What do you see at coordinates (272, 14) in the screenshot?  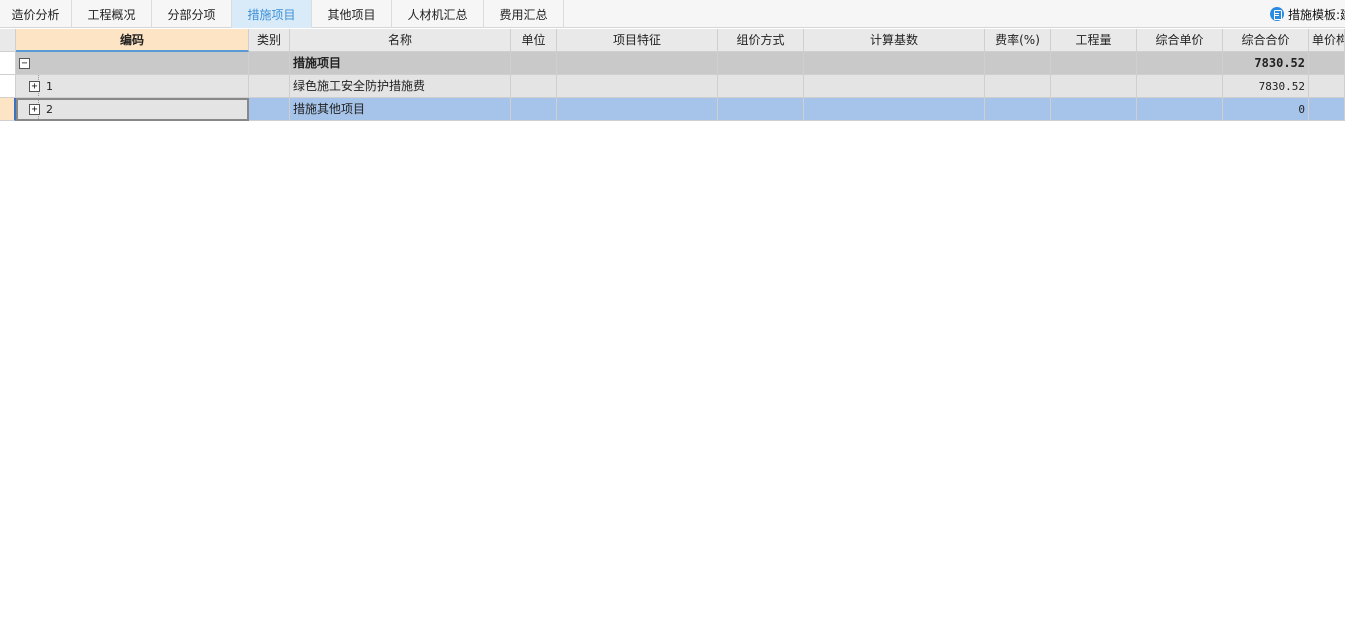 I see `tab-measure-items: 措施项目` at bounding box center [272, 14].